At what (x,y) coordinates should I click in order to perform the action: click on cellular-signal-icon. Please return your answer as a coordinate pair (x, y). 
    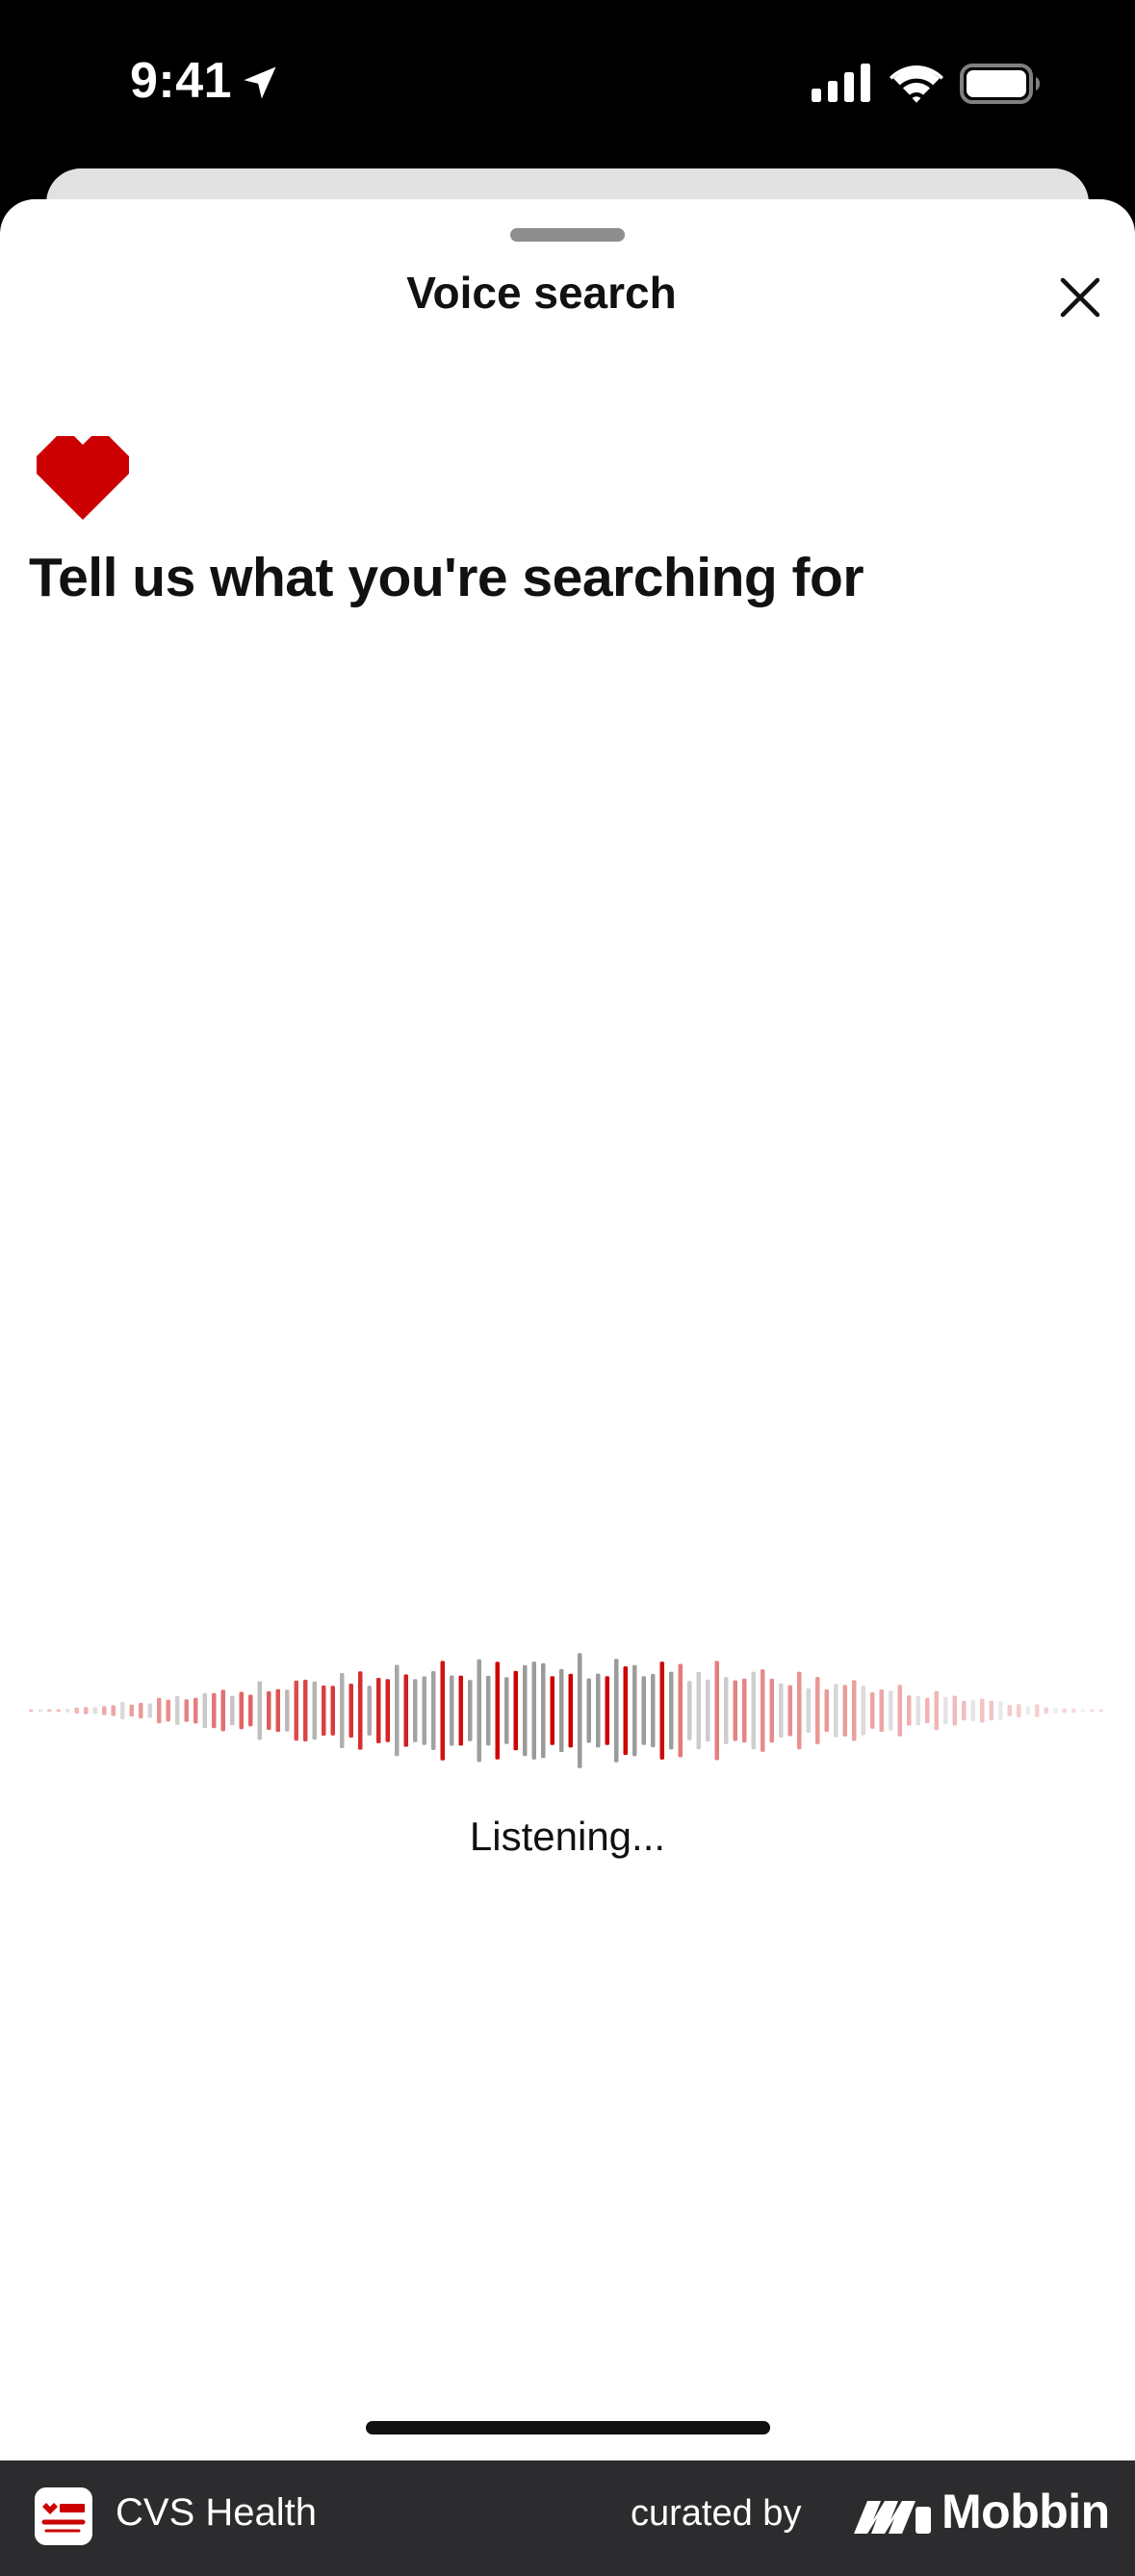
    Looking at the image, I should click on (841, 83).